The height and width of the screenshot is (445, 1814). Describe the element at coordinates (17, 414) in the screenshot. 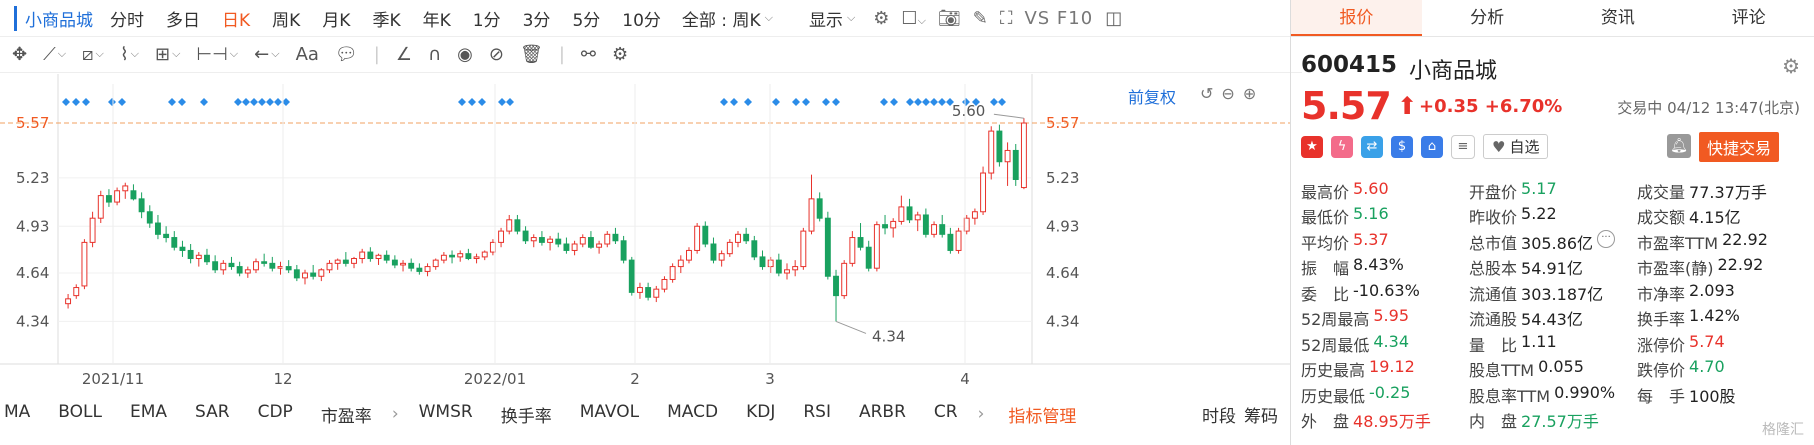

I see `indicator-list1-0: MA` at that location.